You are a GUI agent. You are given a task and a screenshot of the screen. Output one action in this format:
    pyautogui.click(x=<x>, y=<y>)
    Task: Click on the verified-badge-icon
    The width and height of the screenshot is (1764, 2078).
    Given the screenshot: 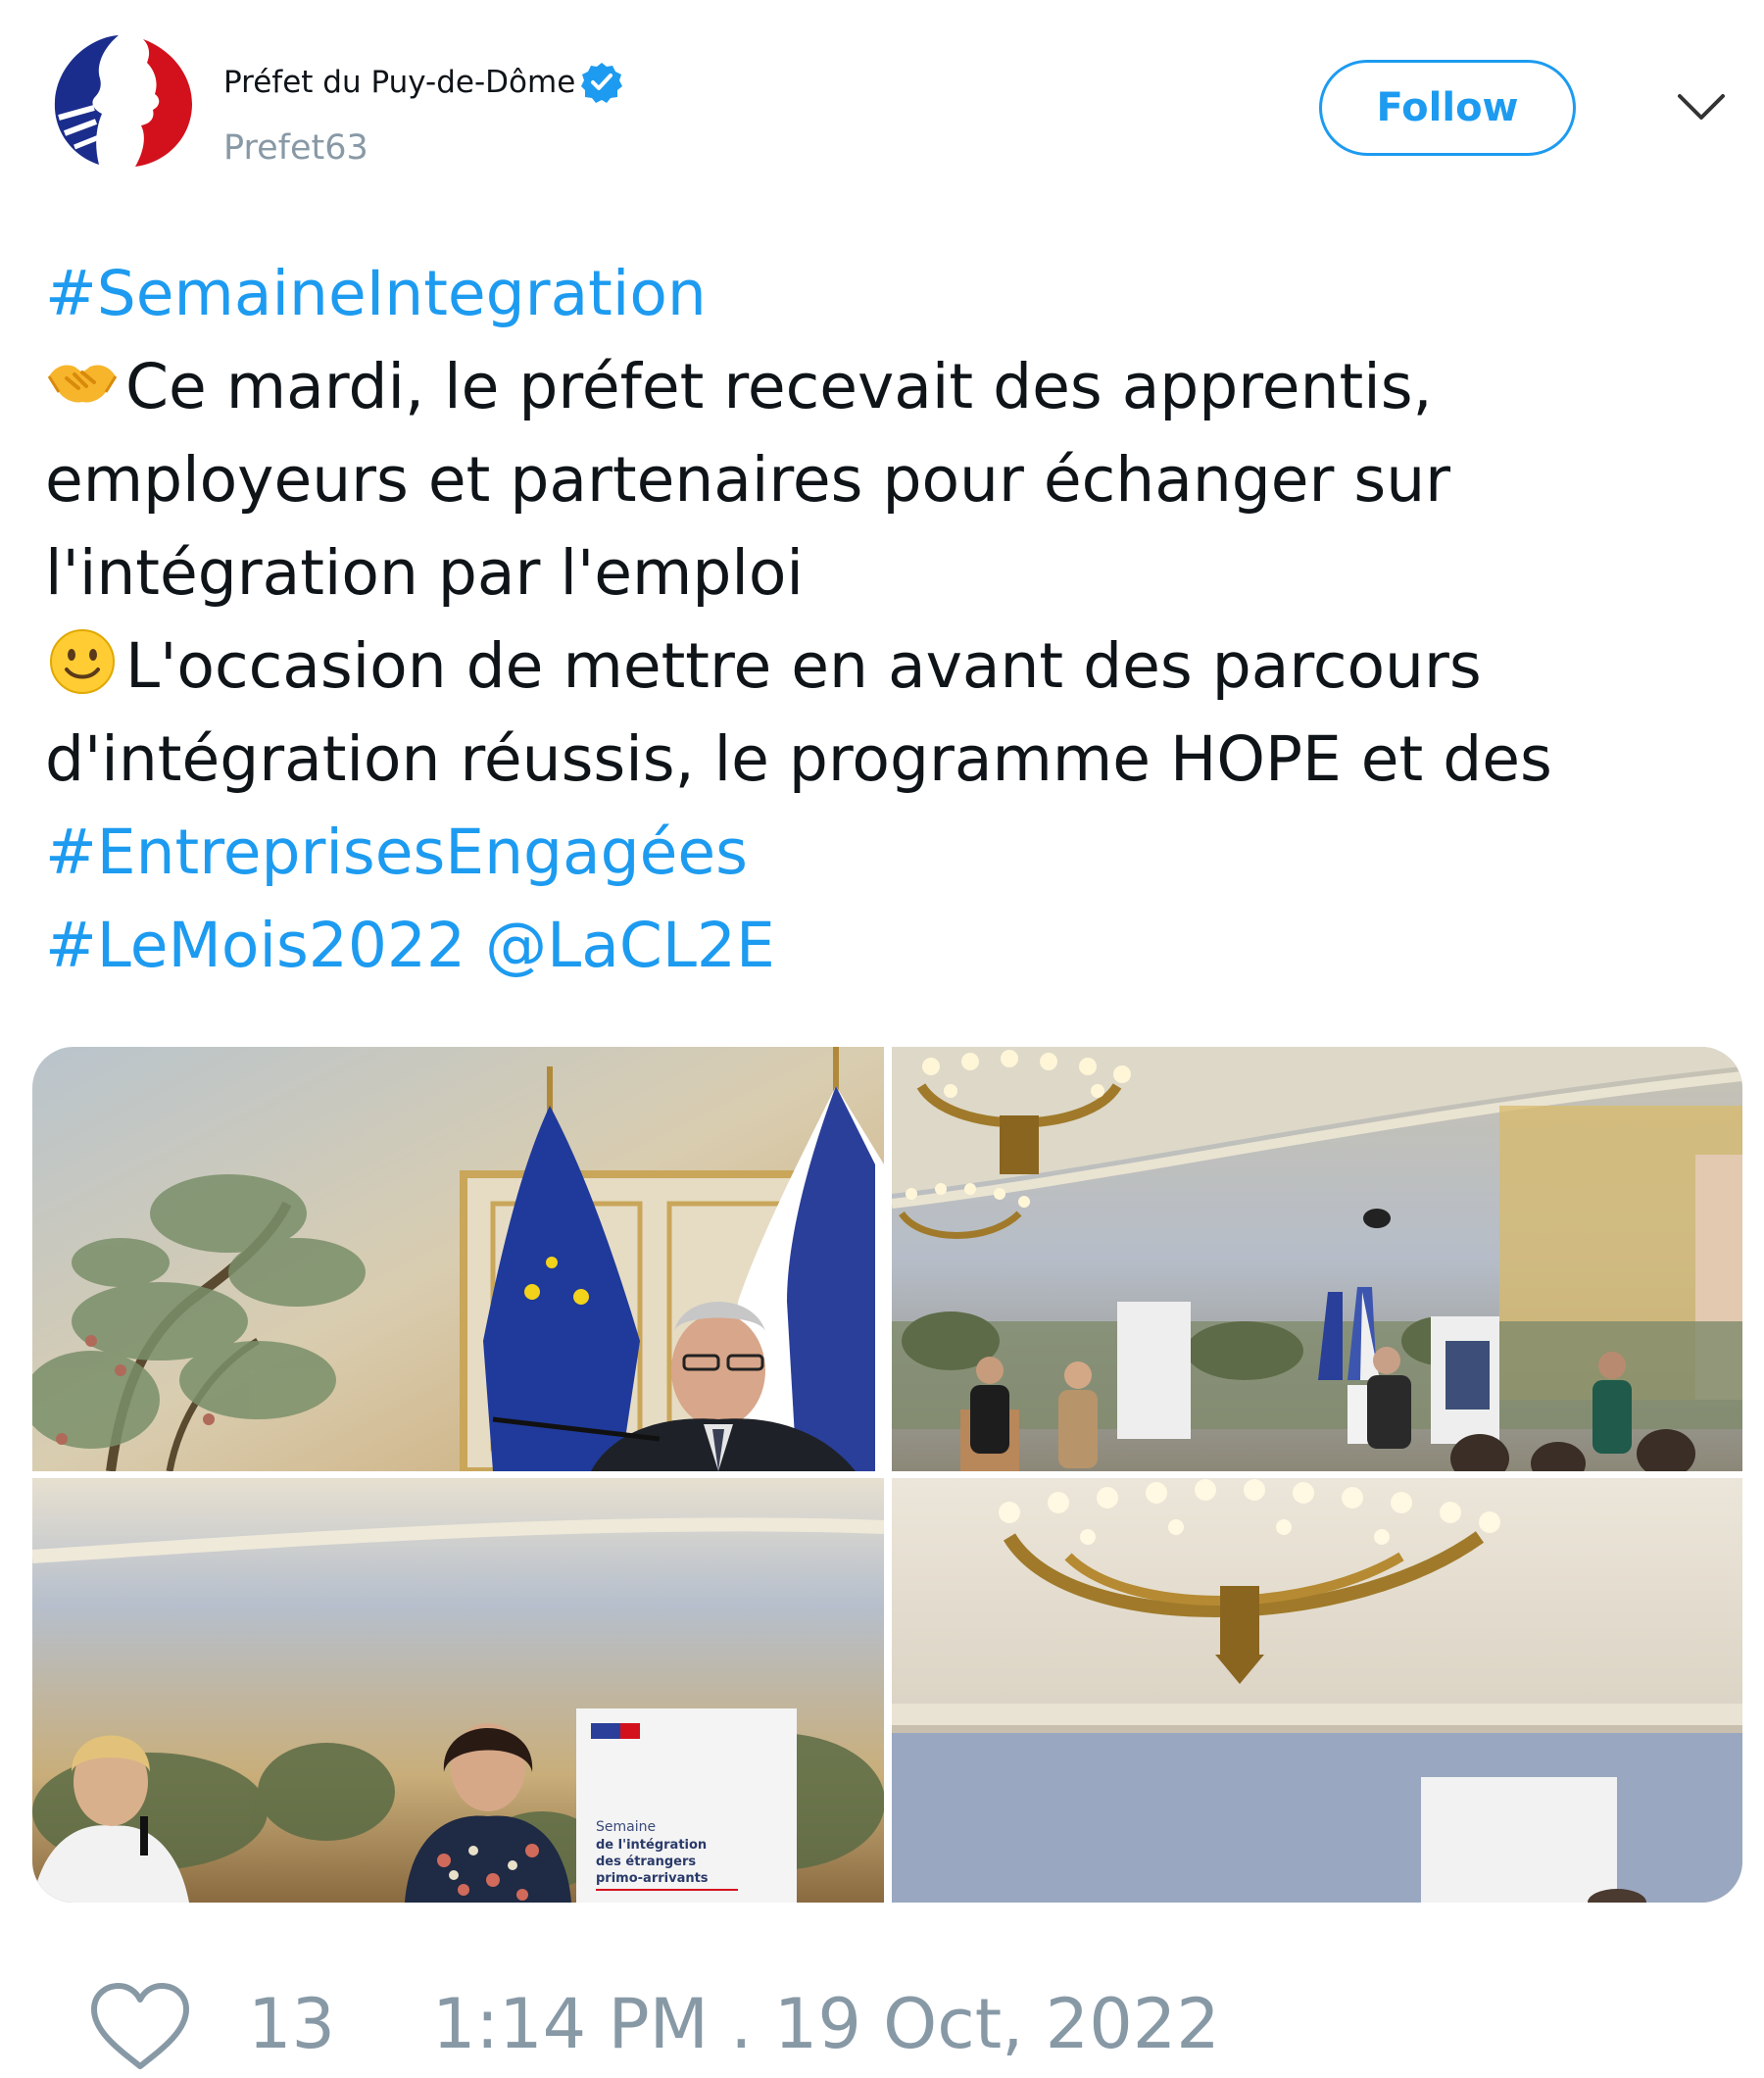 What is the action you would take?
    pyautogui.click(x=601, y=82)
    